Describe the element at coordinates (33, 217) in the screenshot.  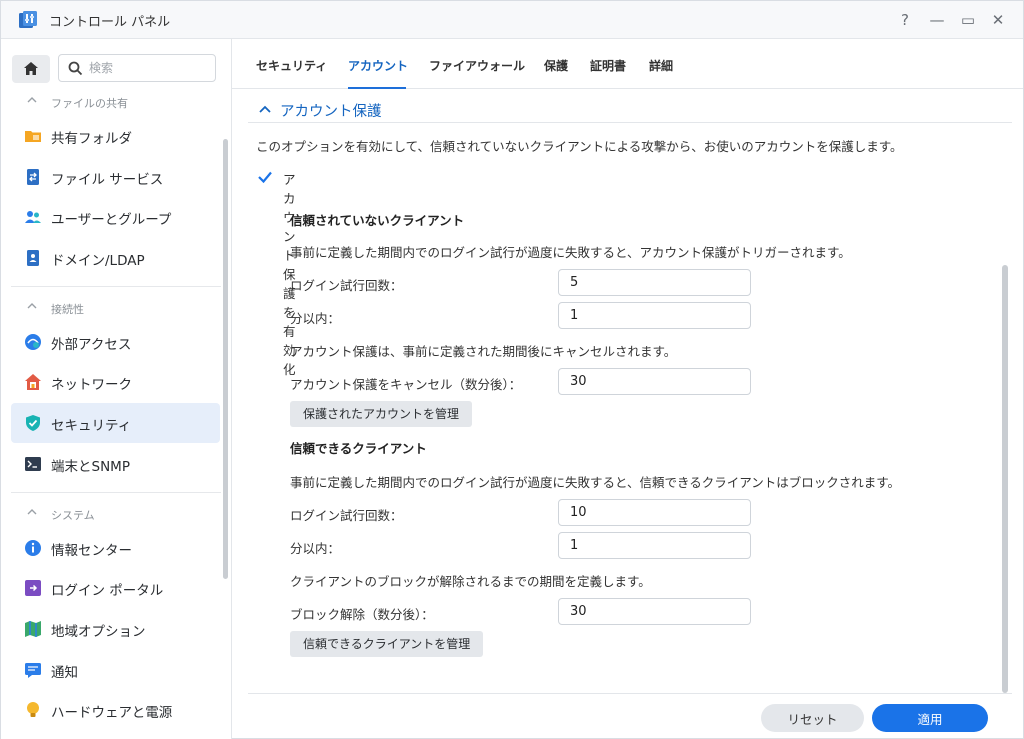
I see `users-icon` at that location.